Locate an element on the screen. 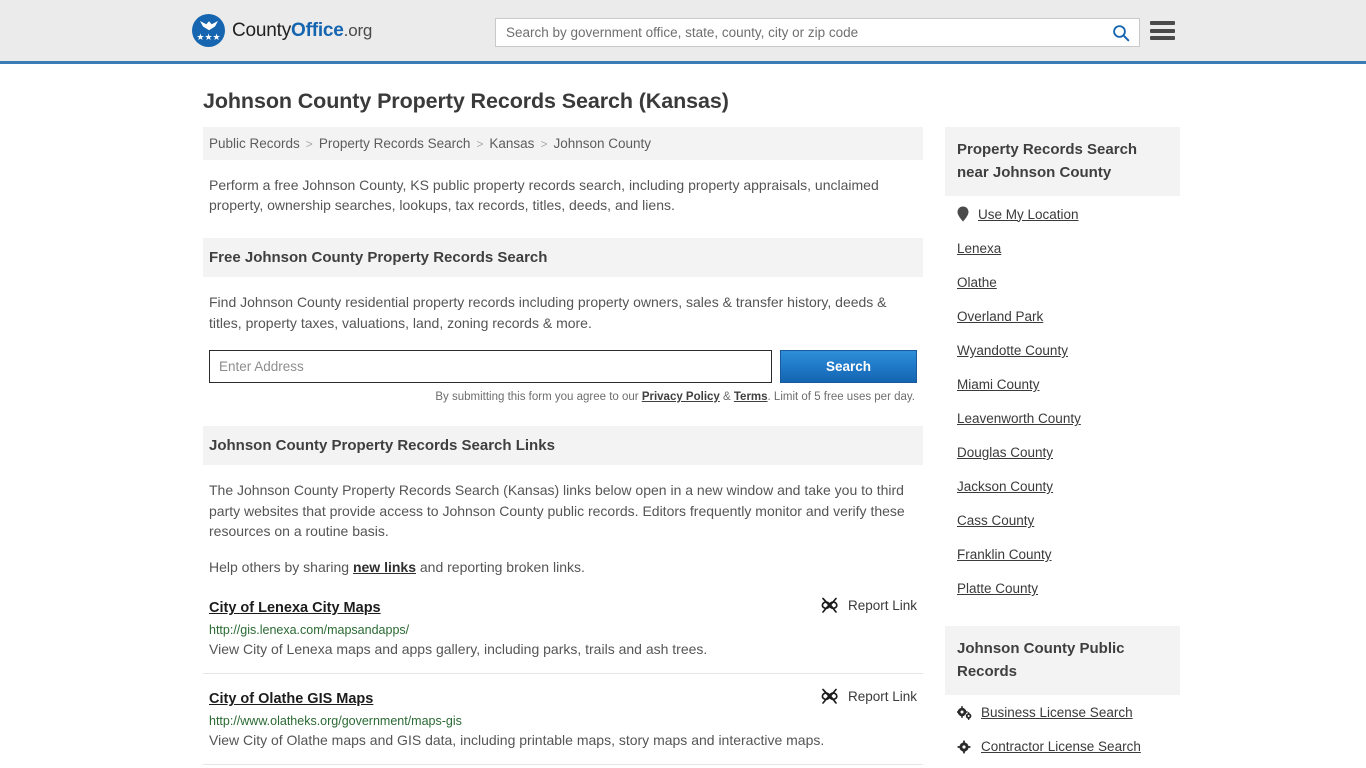  sidebar-link-label: Business License Search is located at coordinates (1057, 712).